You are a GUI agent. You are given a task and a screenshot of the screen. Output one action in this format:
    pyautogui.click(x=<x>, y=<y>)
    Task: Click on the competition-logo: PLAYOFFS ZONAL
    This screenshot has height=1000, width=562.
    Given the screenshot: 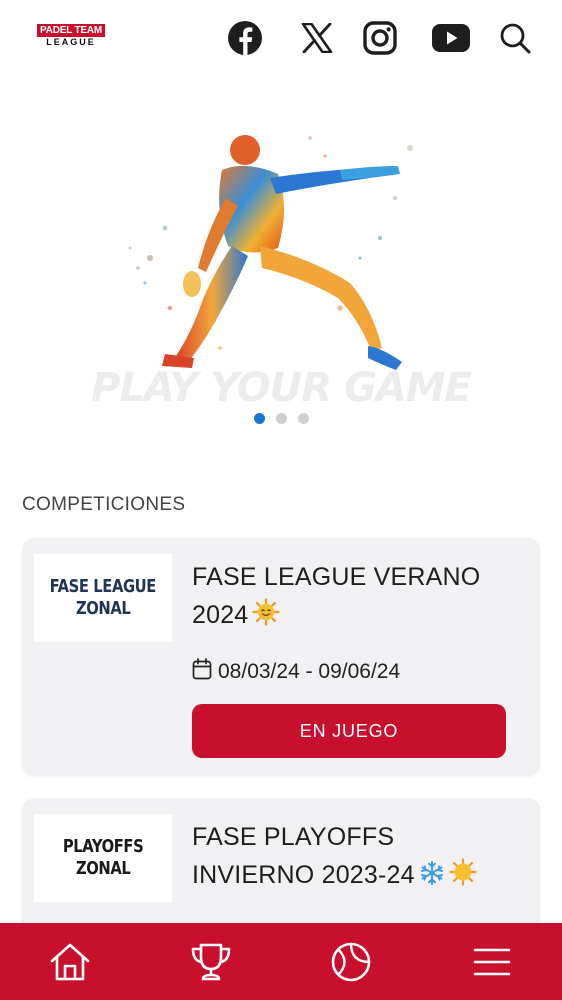 What is the action you would take?
    pyautogui.click(x=103, y=858)
    